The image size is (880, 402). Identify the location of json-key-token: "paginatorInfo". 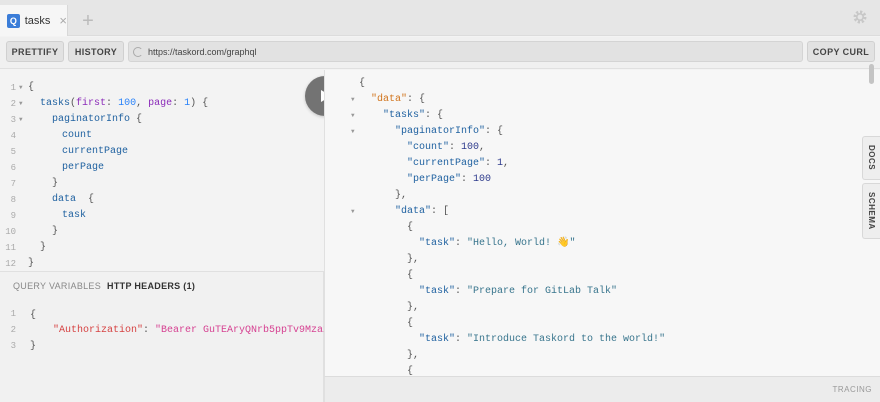
(440, 131).